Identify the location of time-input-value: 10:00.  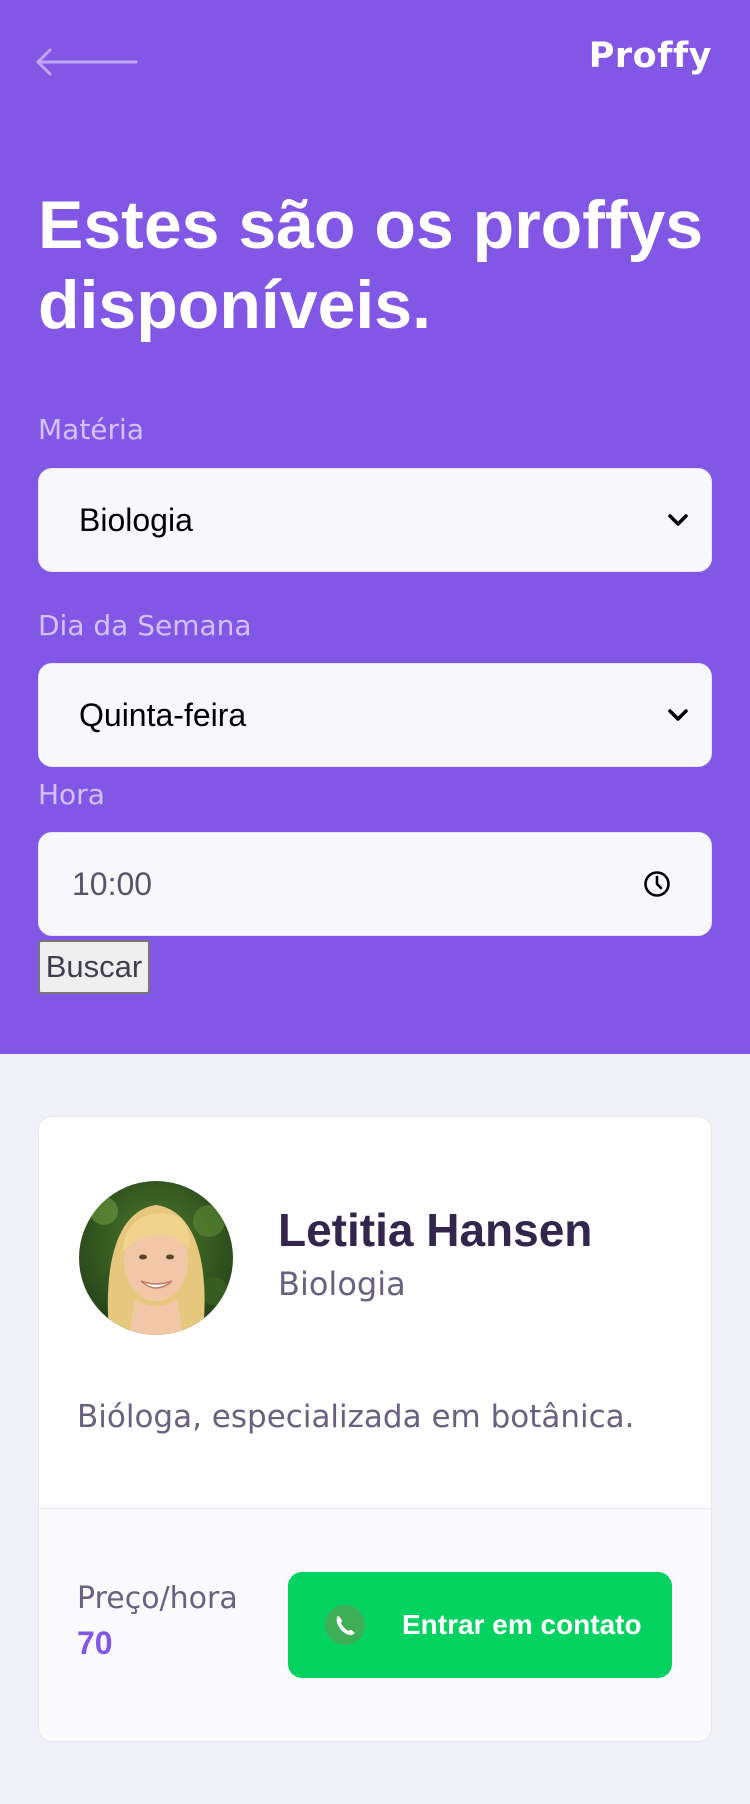
(112, 883).